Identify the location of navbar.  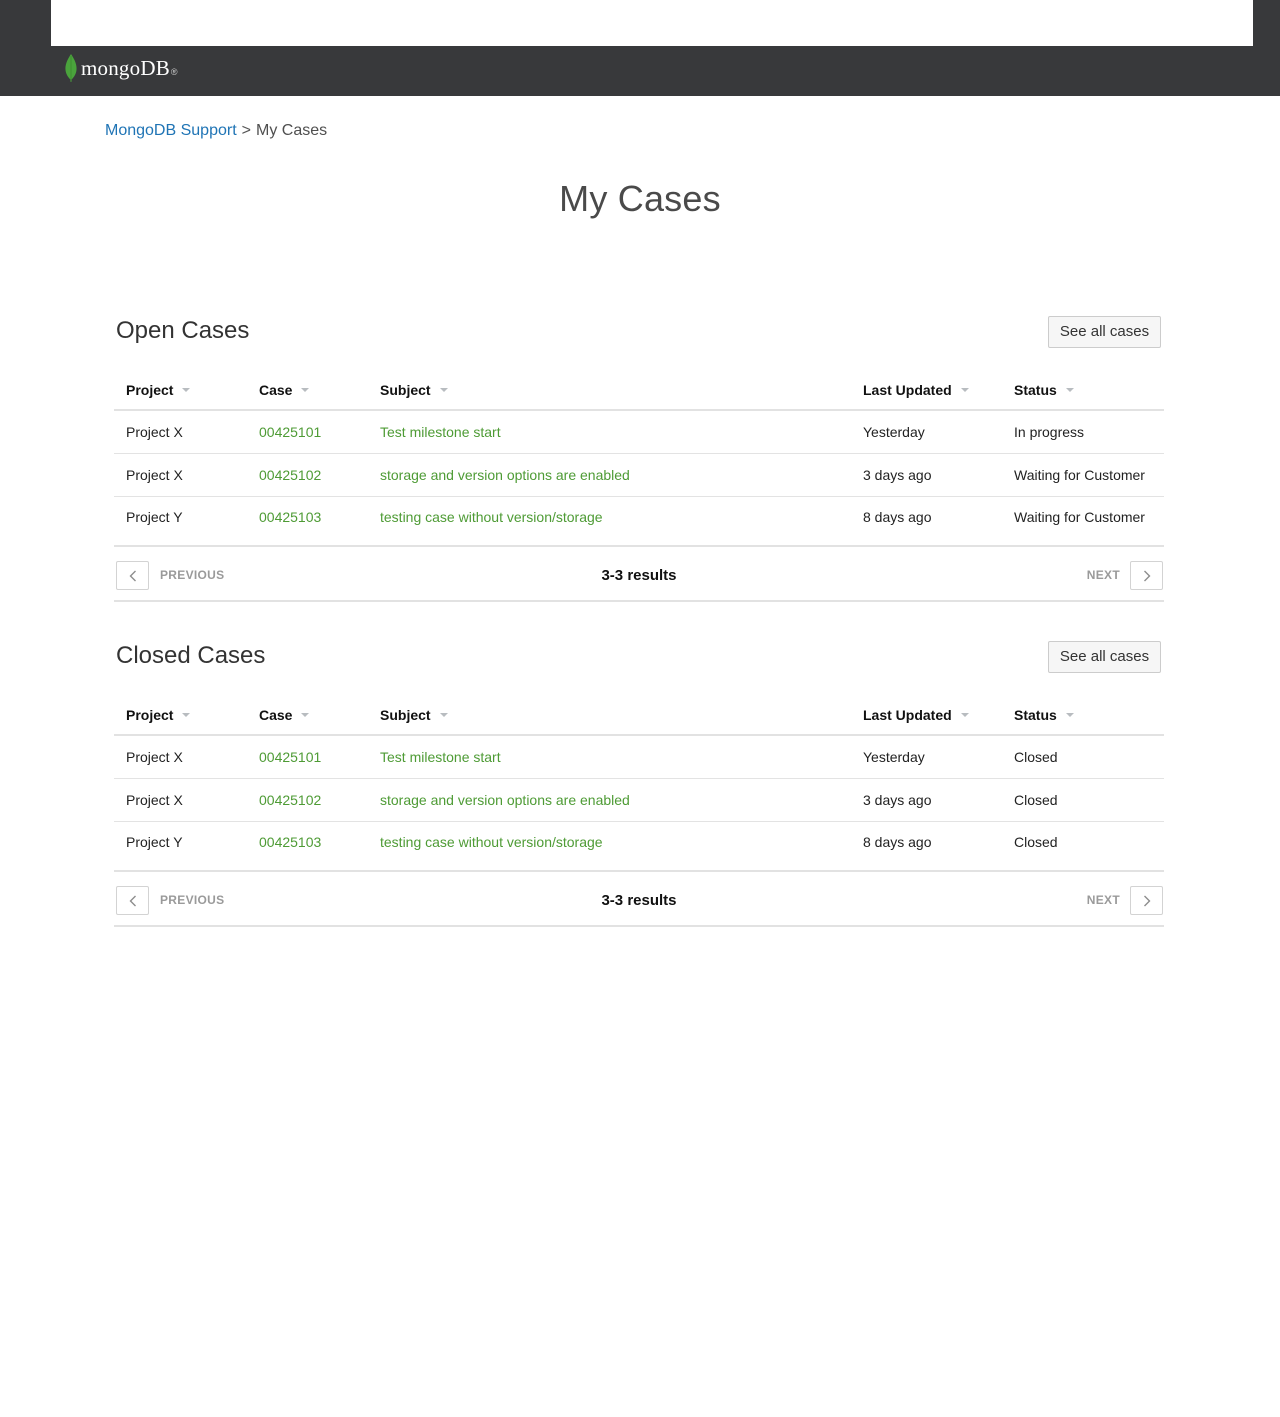
(640, 71).